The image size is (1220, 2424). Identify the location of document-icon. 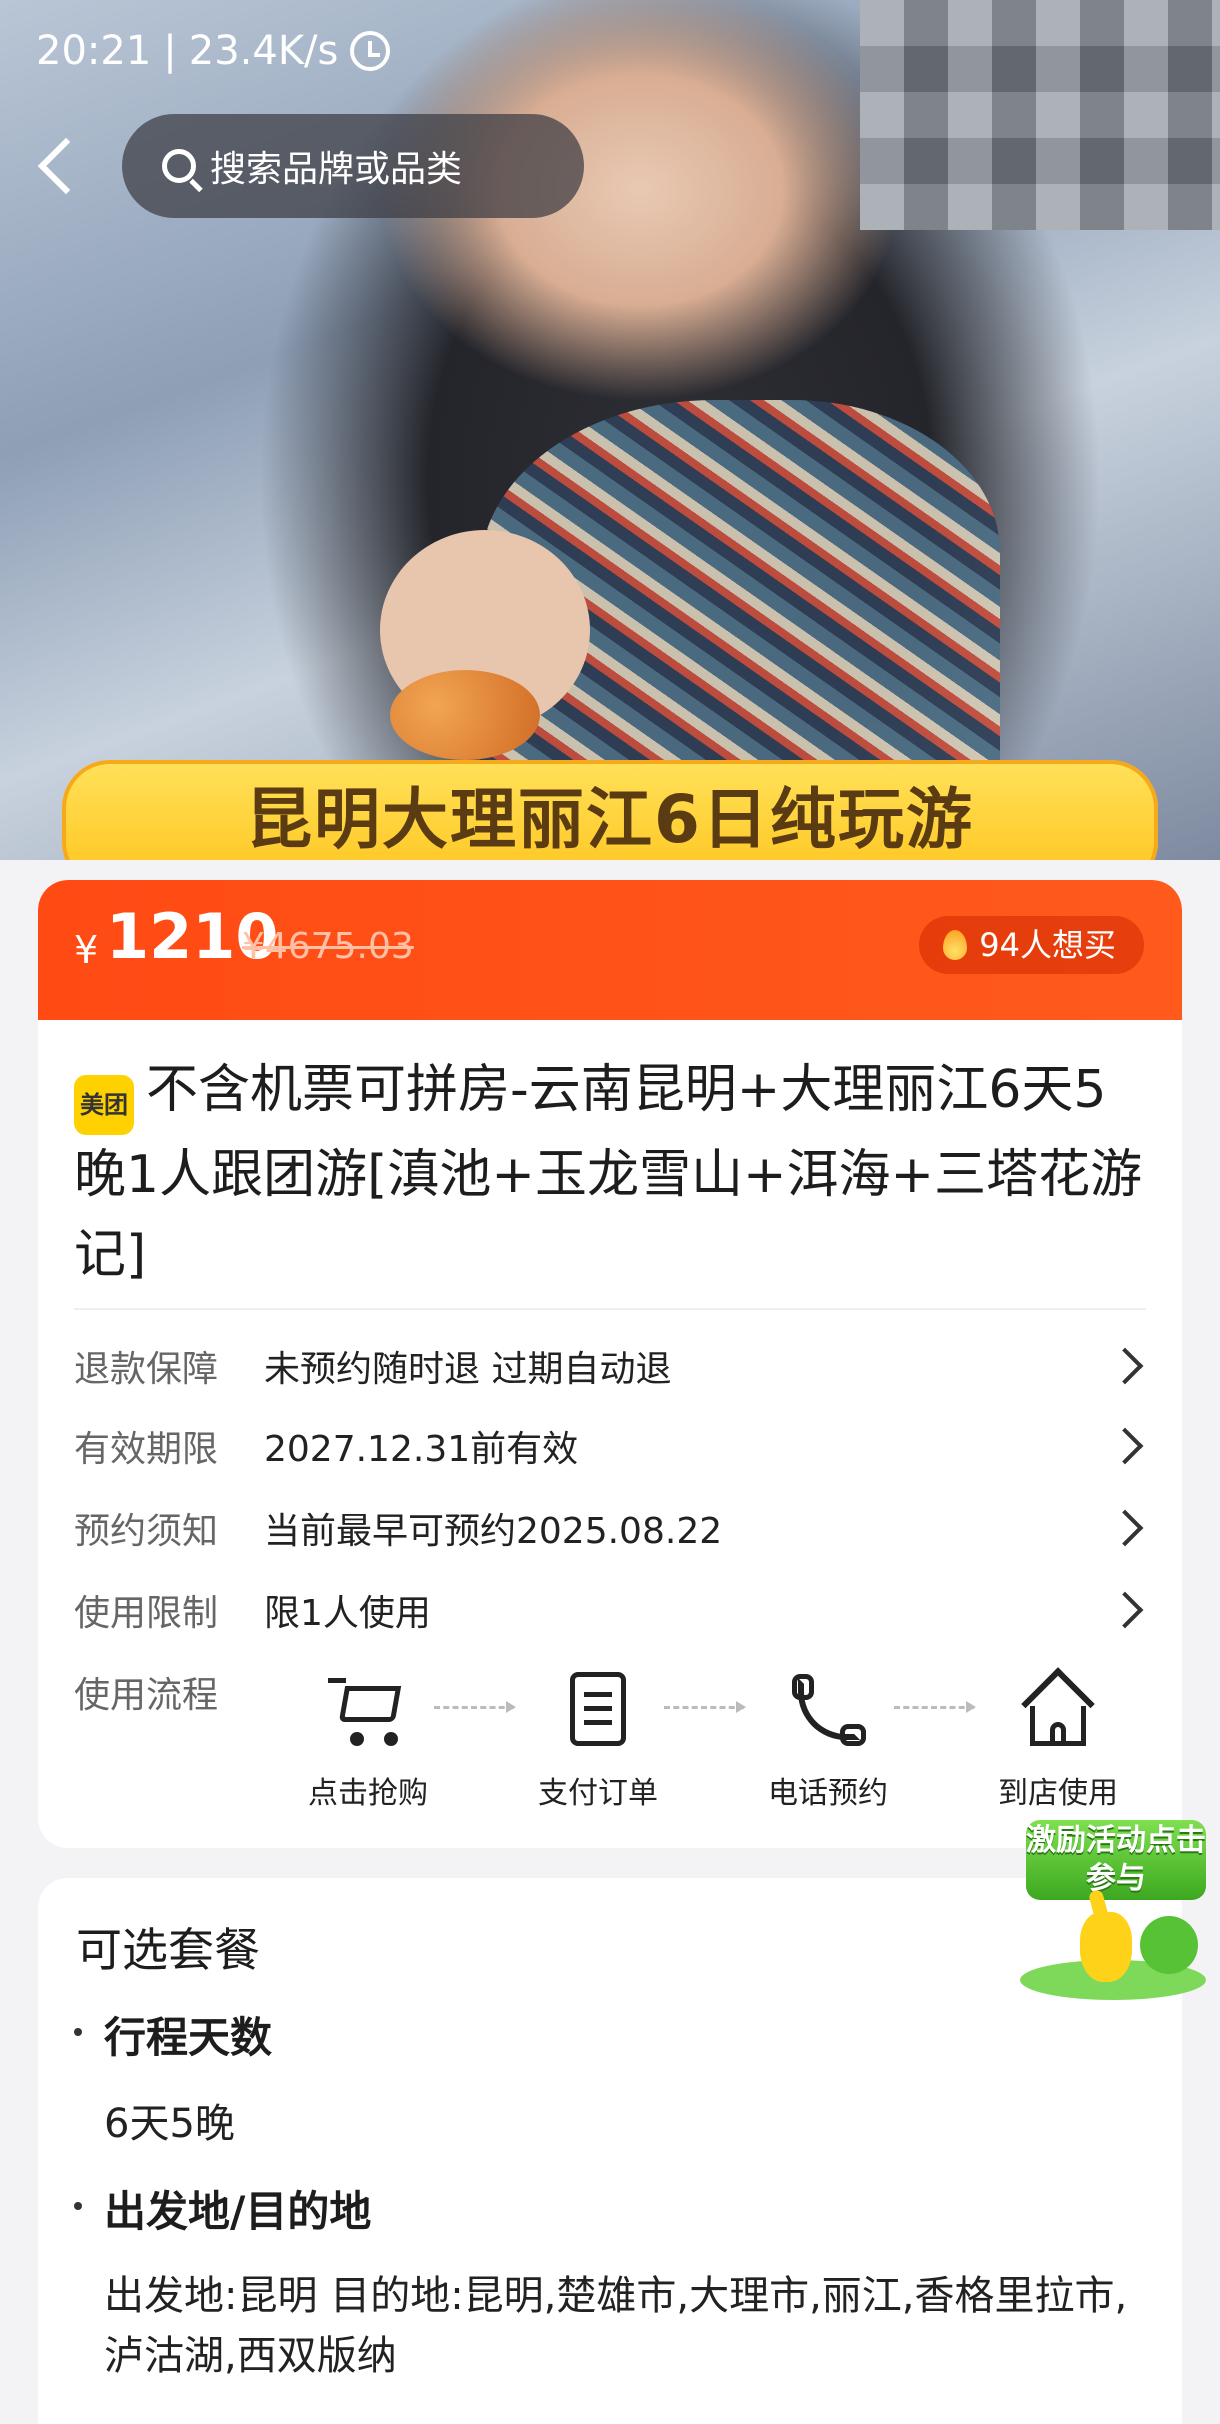
(598, 1710).